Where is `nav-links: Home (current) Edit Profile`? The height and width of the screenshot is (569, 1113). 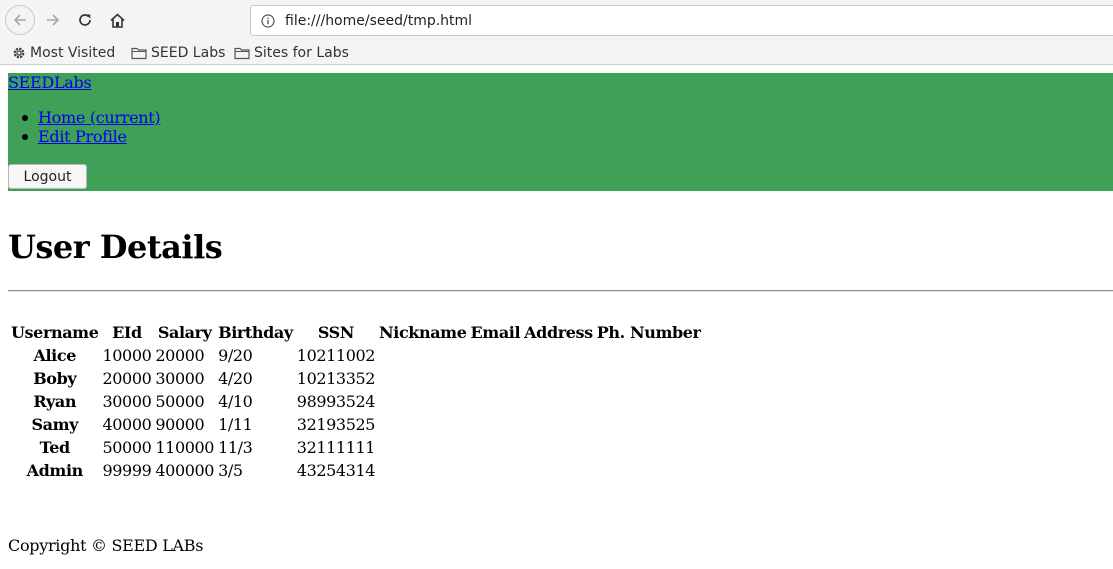 nav-links: Home (current) Edit Profile is located at coordinates (84, 127).